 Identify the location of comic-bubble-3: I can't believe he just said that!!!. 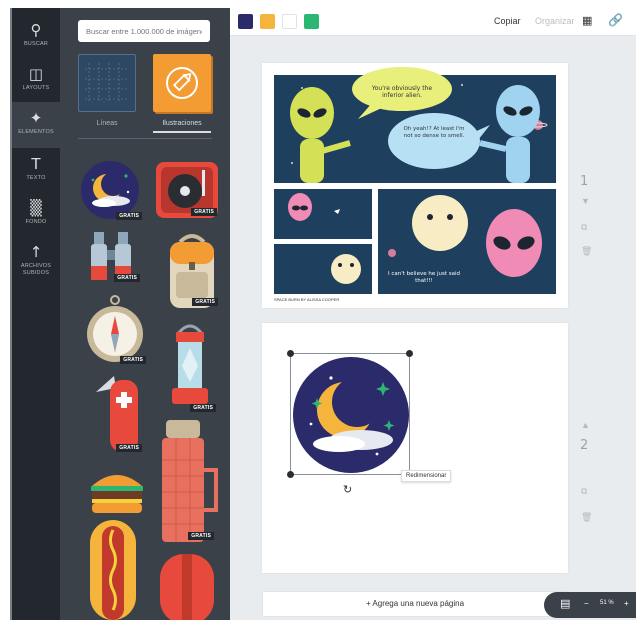
(424, 277).